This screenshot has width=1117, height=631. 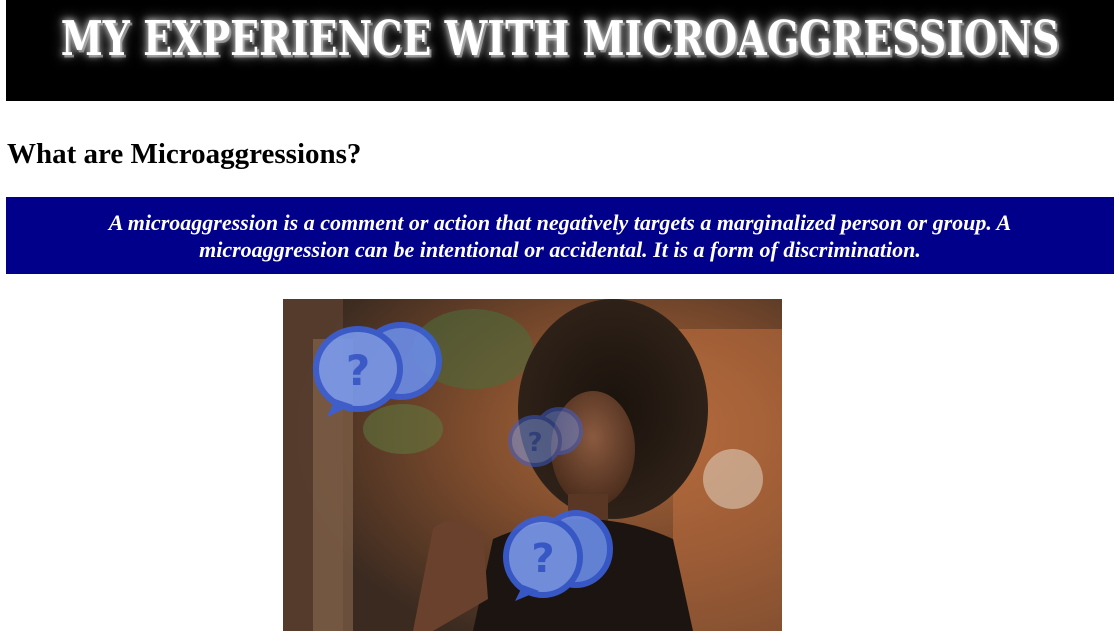 What do you see at coordinates (184, 154) in the screenshot?
I see `section-heading: What are Microaggressions?` at bounding box center [184, 154].